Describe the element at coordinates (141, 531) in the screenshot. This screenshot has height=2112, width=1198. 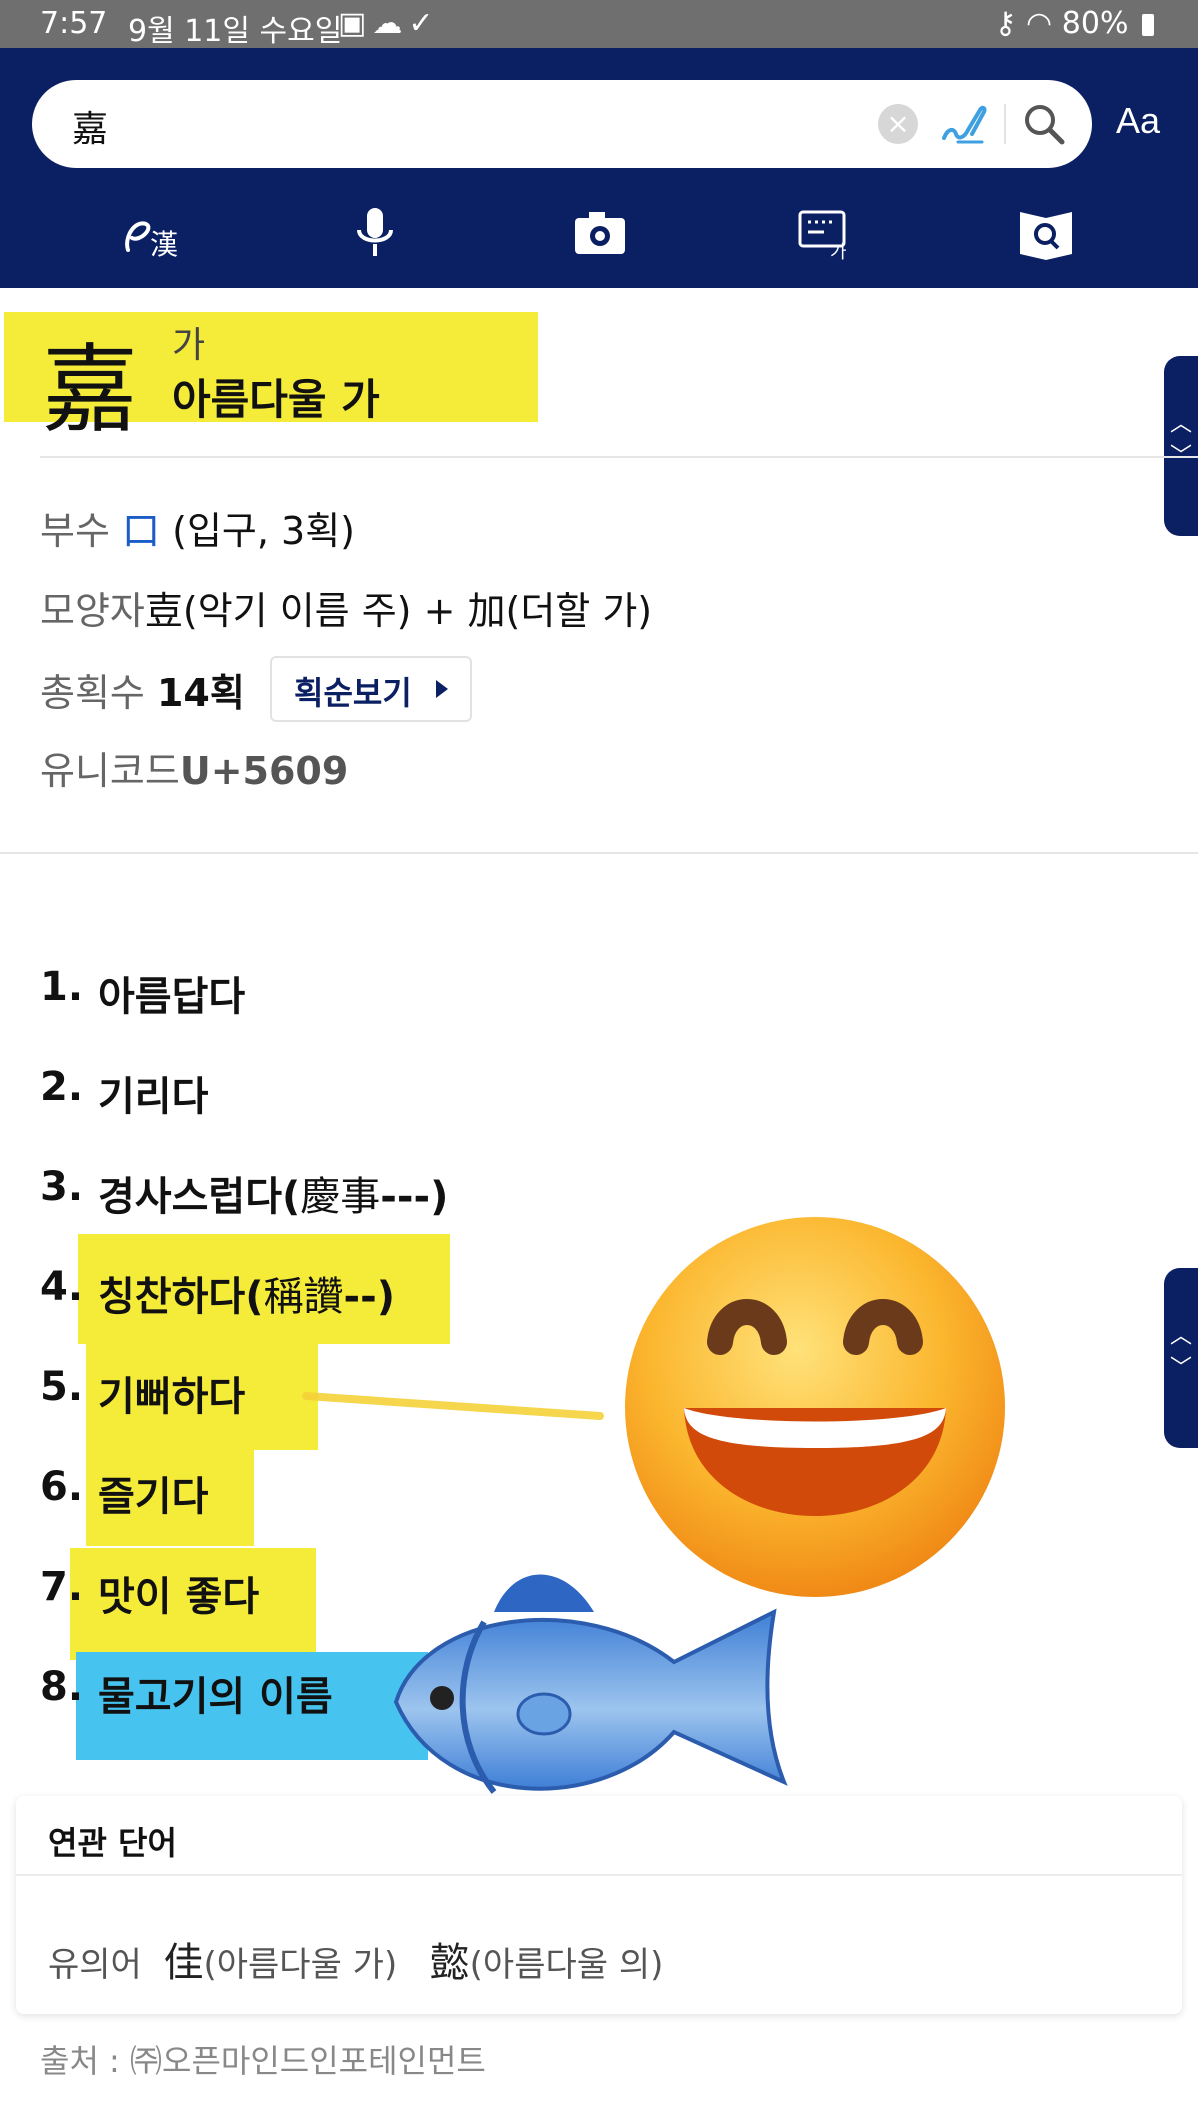
I see `radical-char: 口` at that location.